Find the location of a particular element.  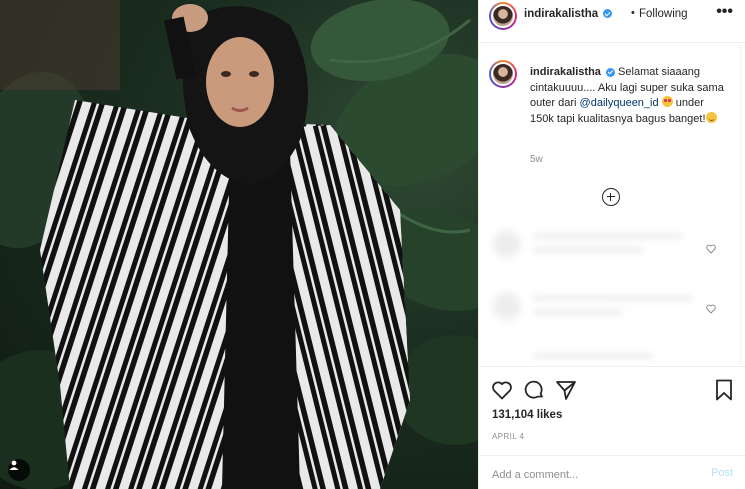

comments-list is located at coordinates (608, 295).